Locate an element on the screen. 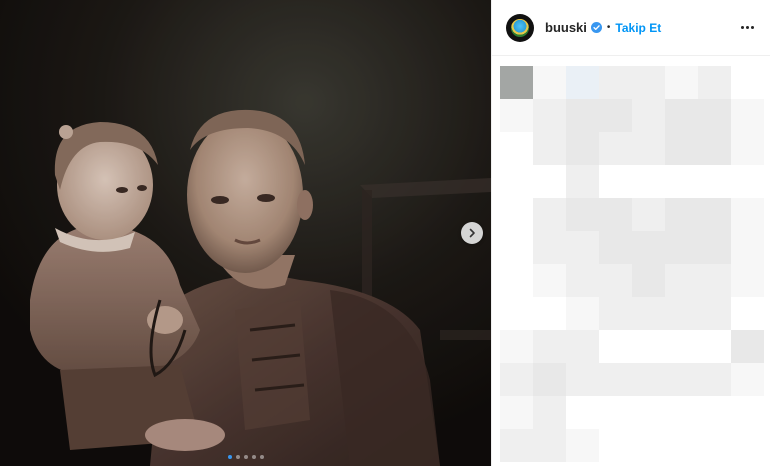 The image size is (770, 466). post-header: buuski • Takip Et is located at coordinates (631, 28).